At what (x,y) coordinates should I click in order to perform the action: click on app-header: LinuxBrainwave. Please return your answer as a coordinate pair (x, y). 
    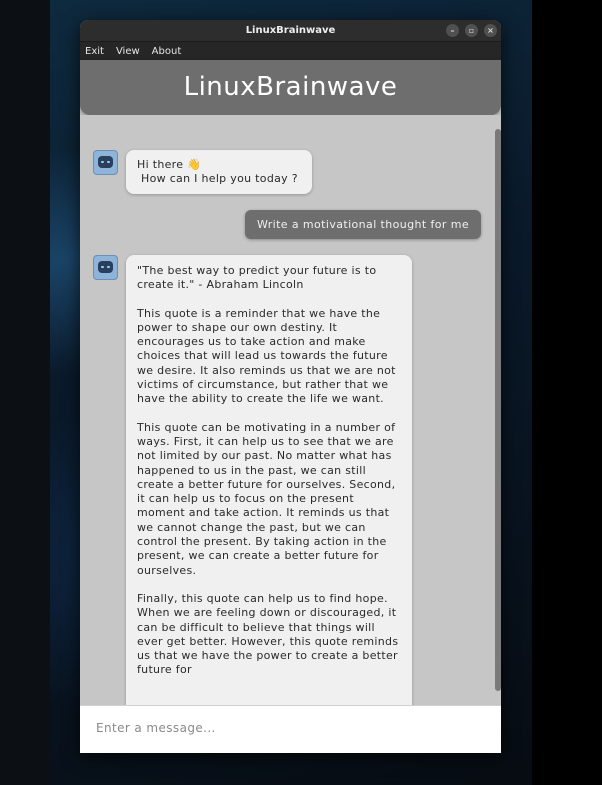
    Looking at the image, I should click on (290, 87).